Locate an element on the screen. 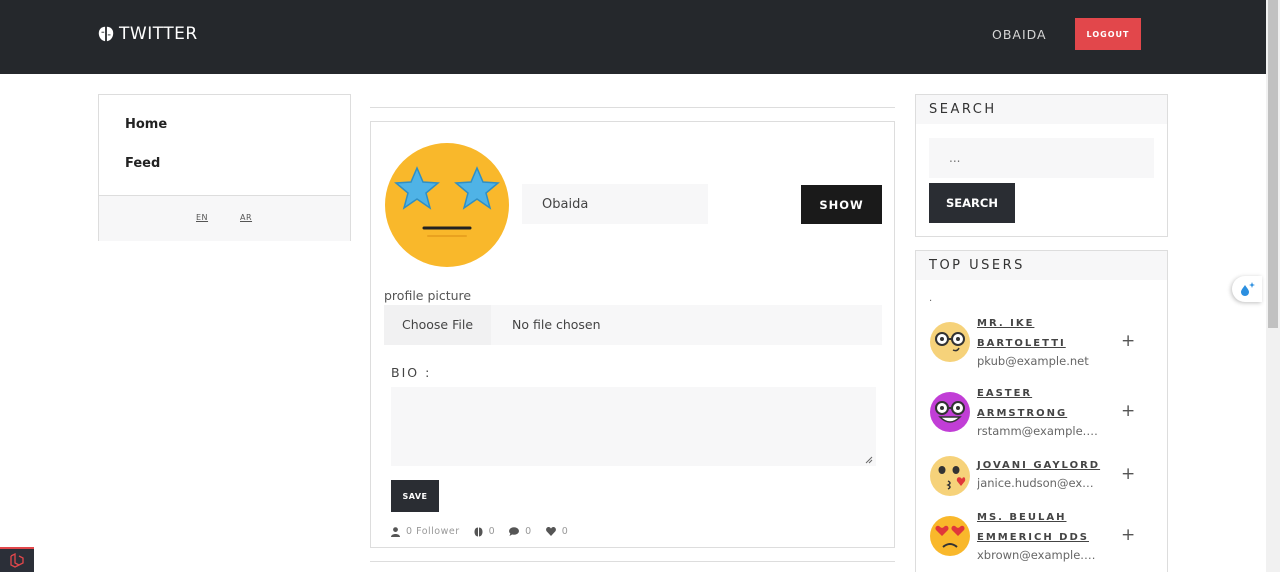  user-name-link: MS. BEULAH EMMERICH DDS is located at coordinates (1039, 528).